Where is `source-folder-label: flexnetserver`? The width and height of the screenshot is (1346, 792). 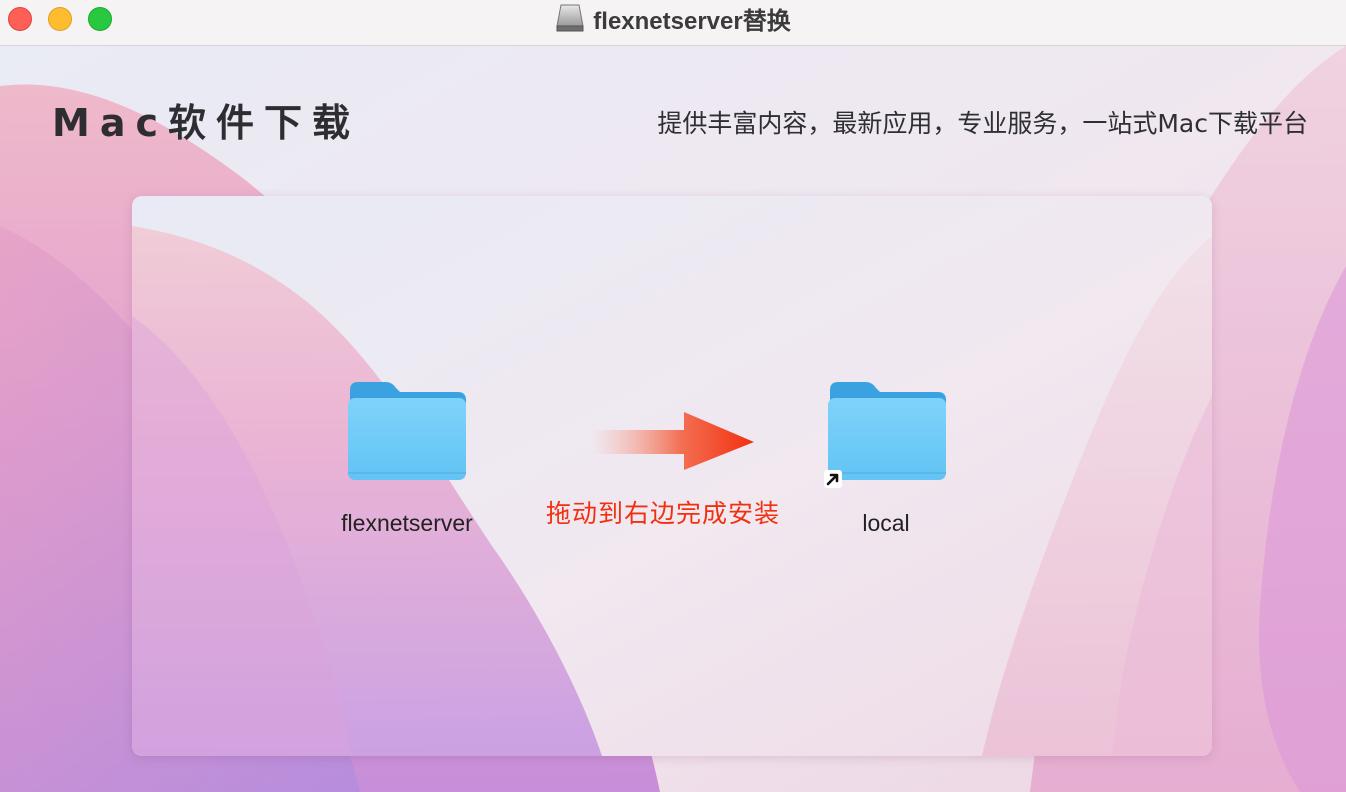
source-folder-label: flexnetserver is located at coordinates (407, 523).